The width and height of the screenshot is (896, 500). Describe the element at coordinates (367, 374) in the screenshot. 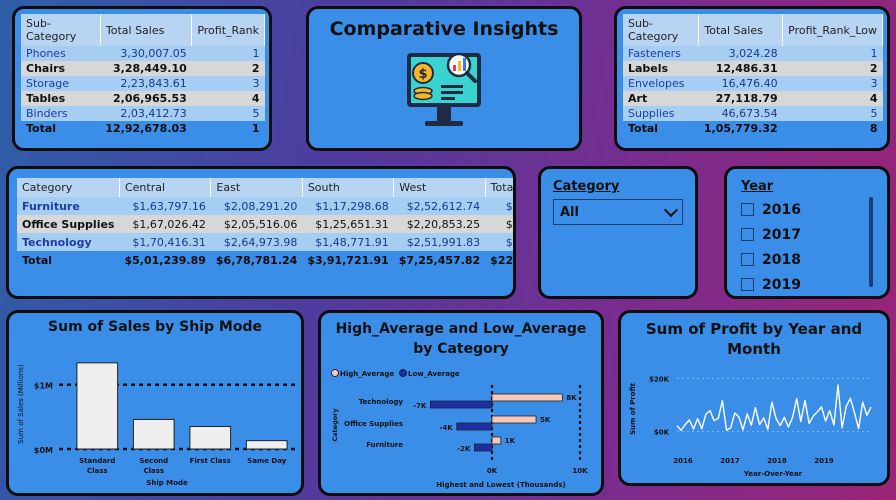

I see `legend-label: High_Average` at that location.